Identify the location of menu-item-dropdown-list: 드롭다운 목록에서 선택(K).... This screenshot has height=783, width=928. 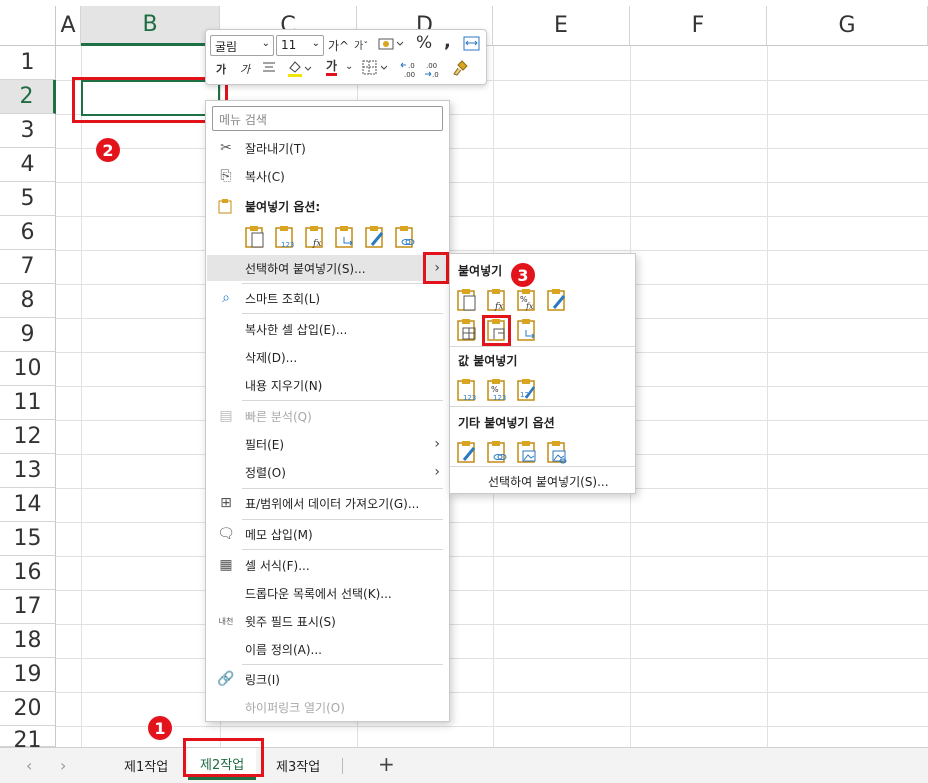
(328, 593).